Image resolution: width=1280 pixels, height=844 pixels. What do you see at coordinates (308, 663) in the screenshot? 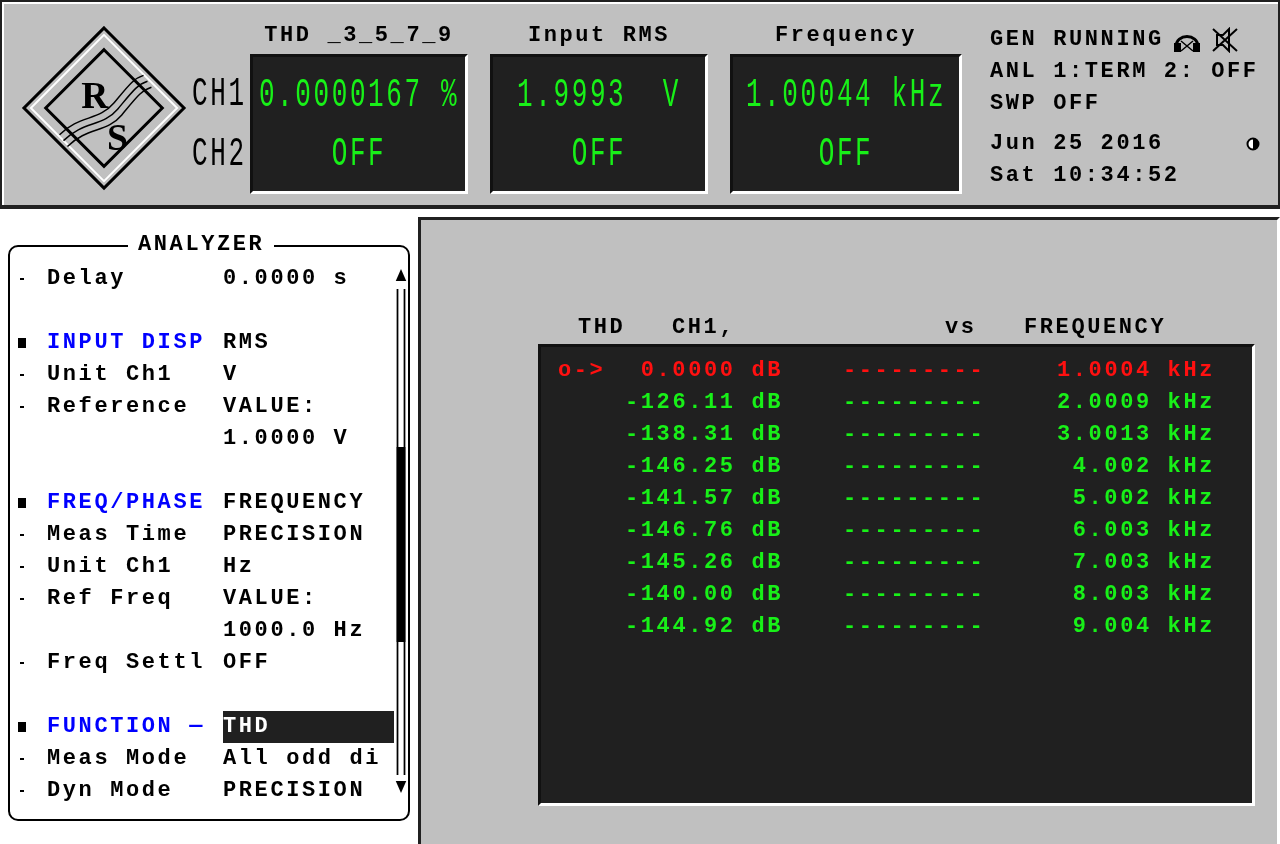
I see `setting-value: OFF` at bounding box center [308, 663].